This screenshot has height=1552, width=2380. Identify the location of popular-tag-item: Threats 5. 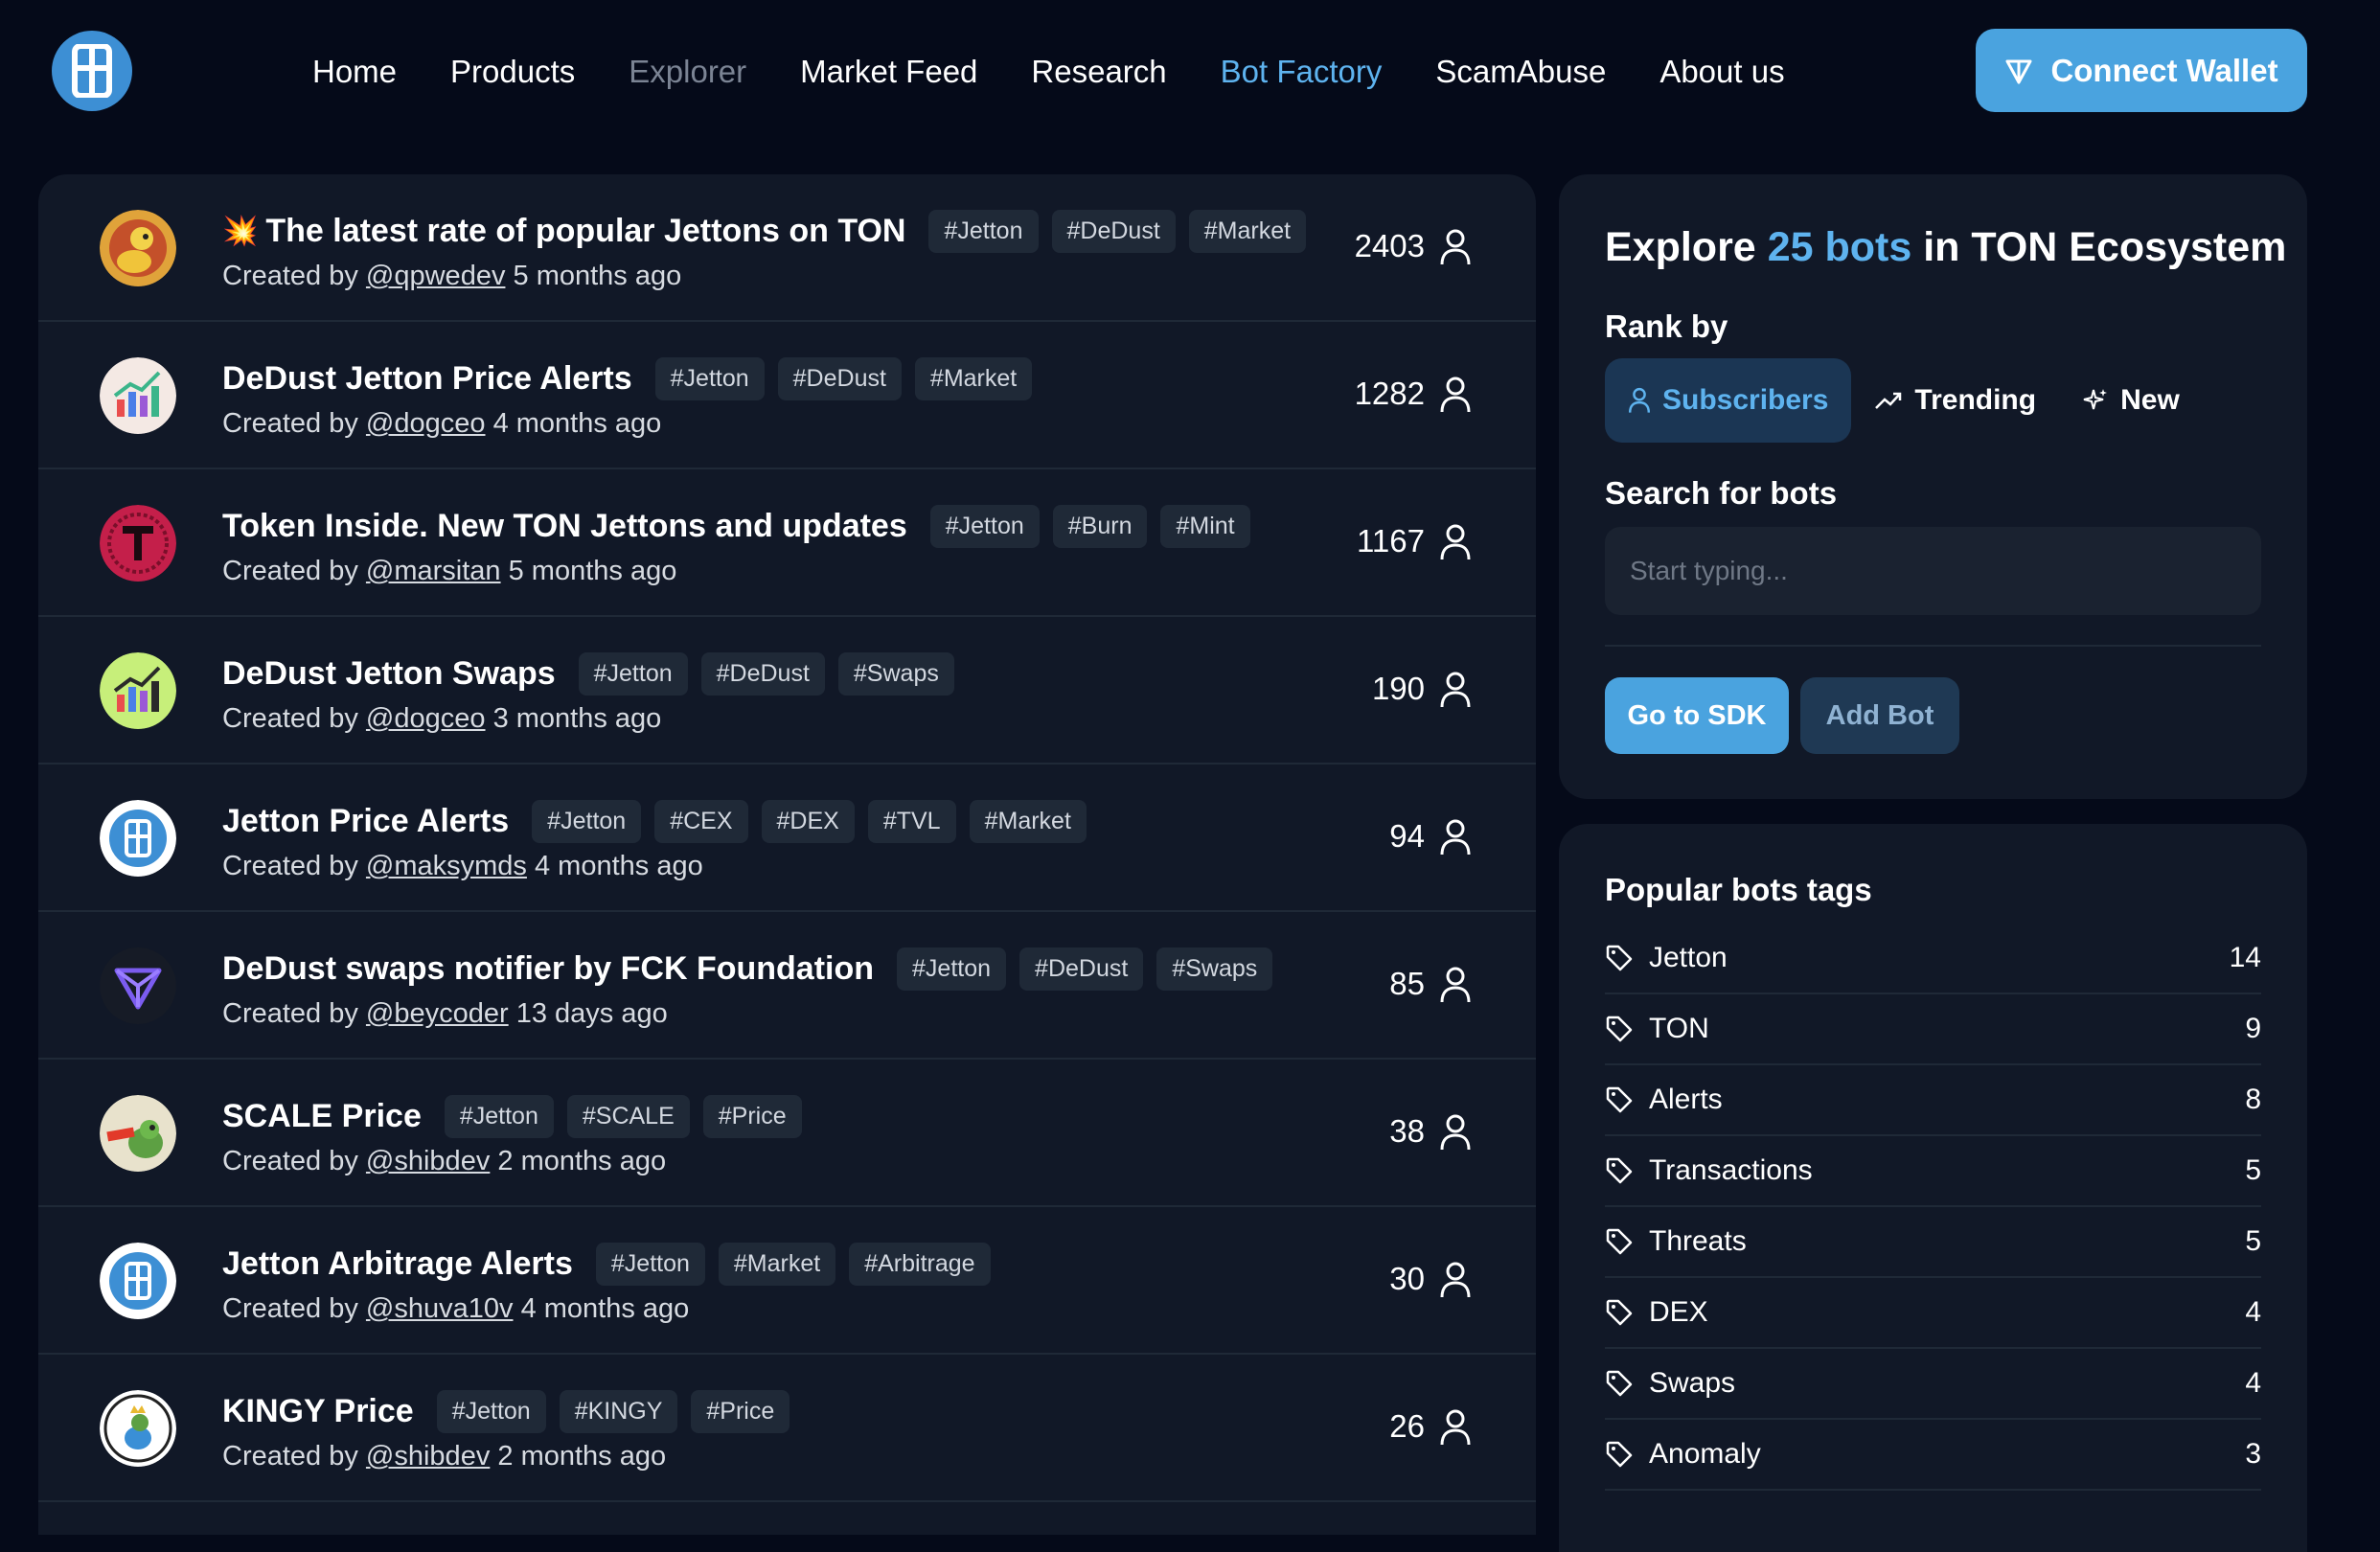
(1933, 1243).